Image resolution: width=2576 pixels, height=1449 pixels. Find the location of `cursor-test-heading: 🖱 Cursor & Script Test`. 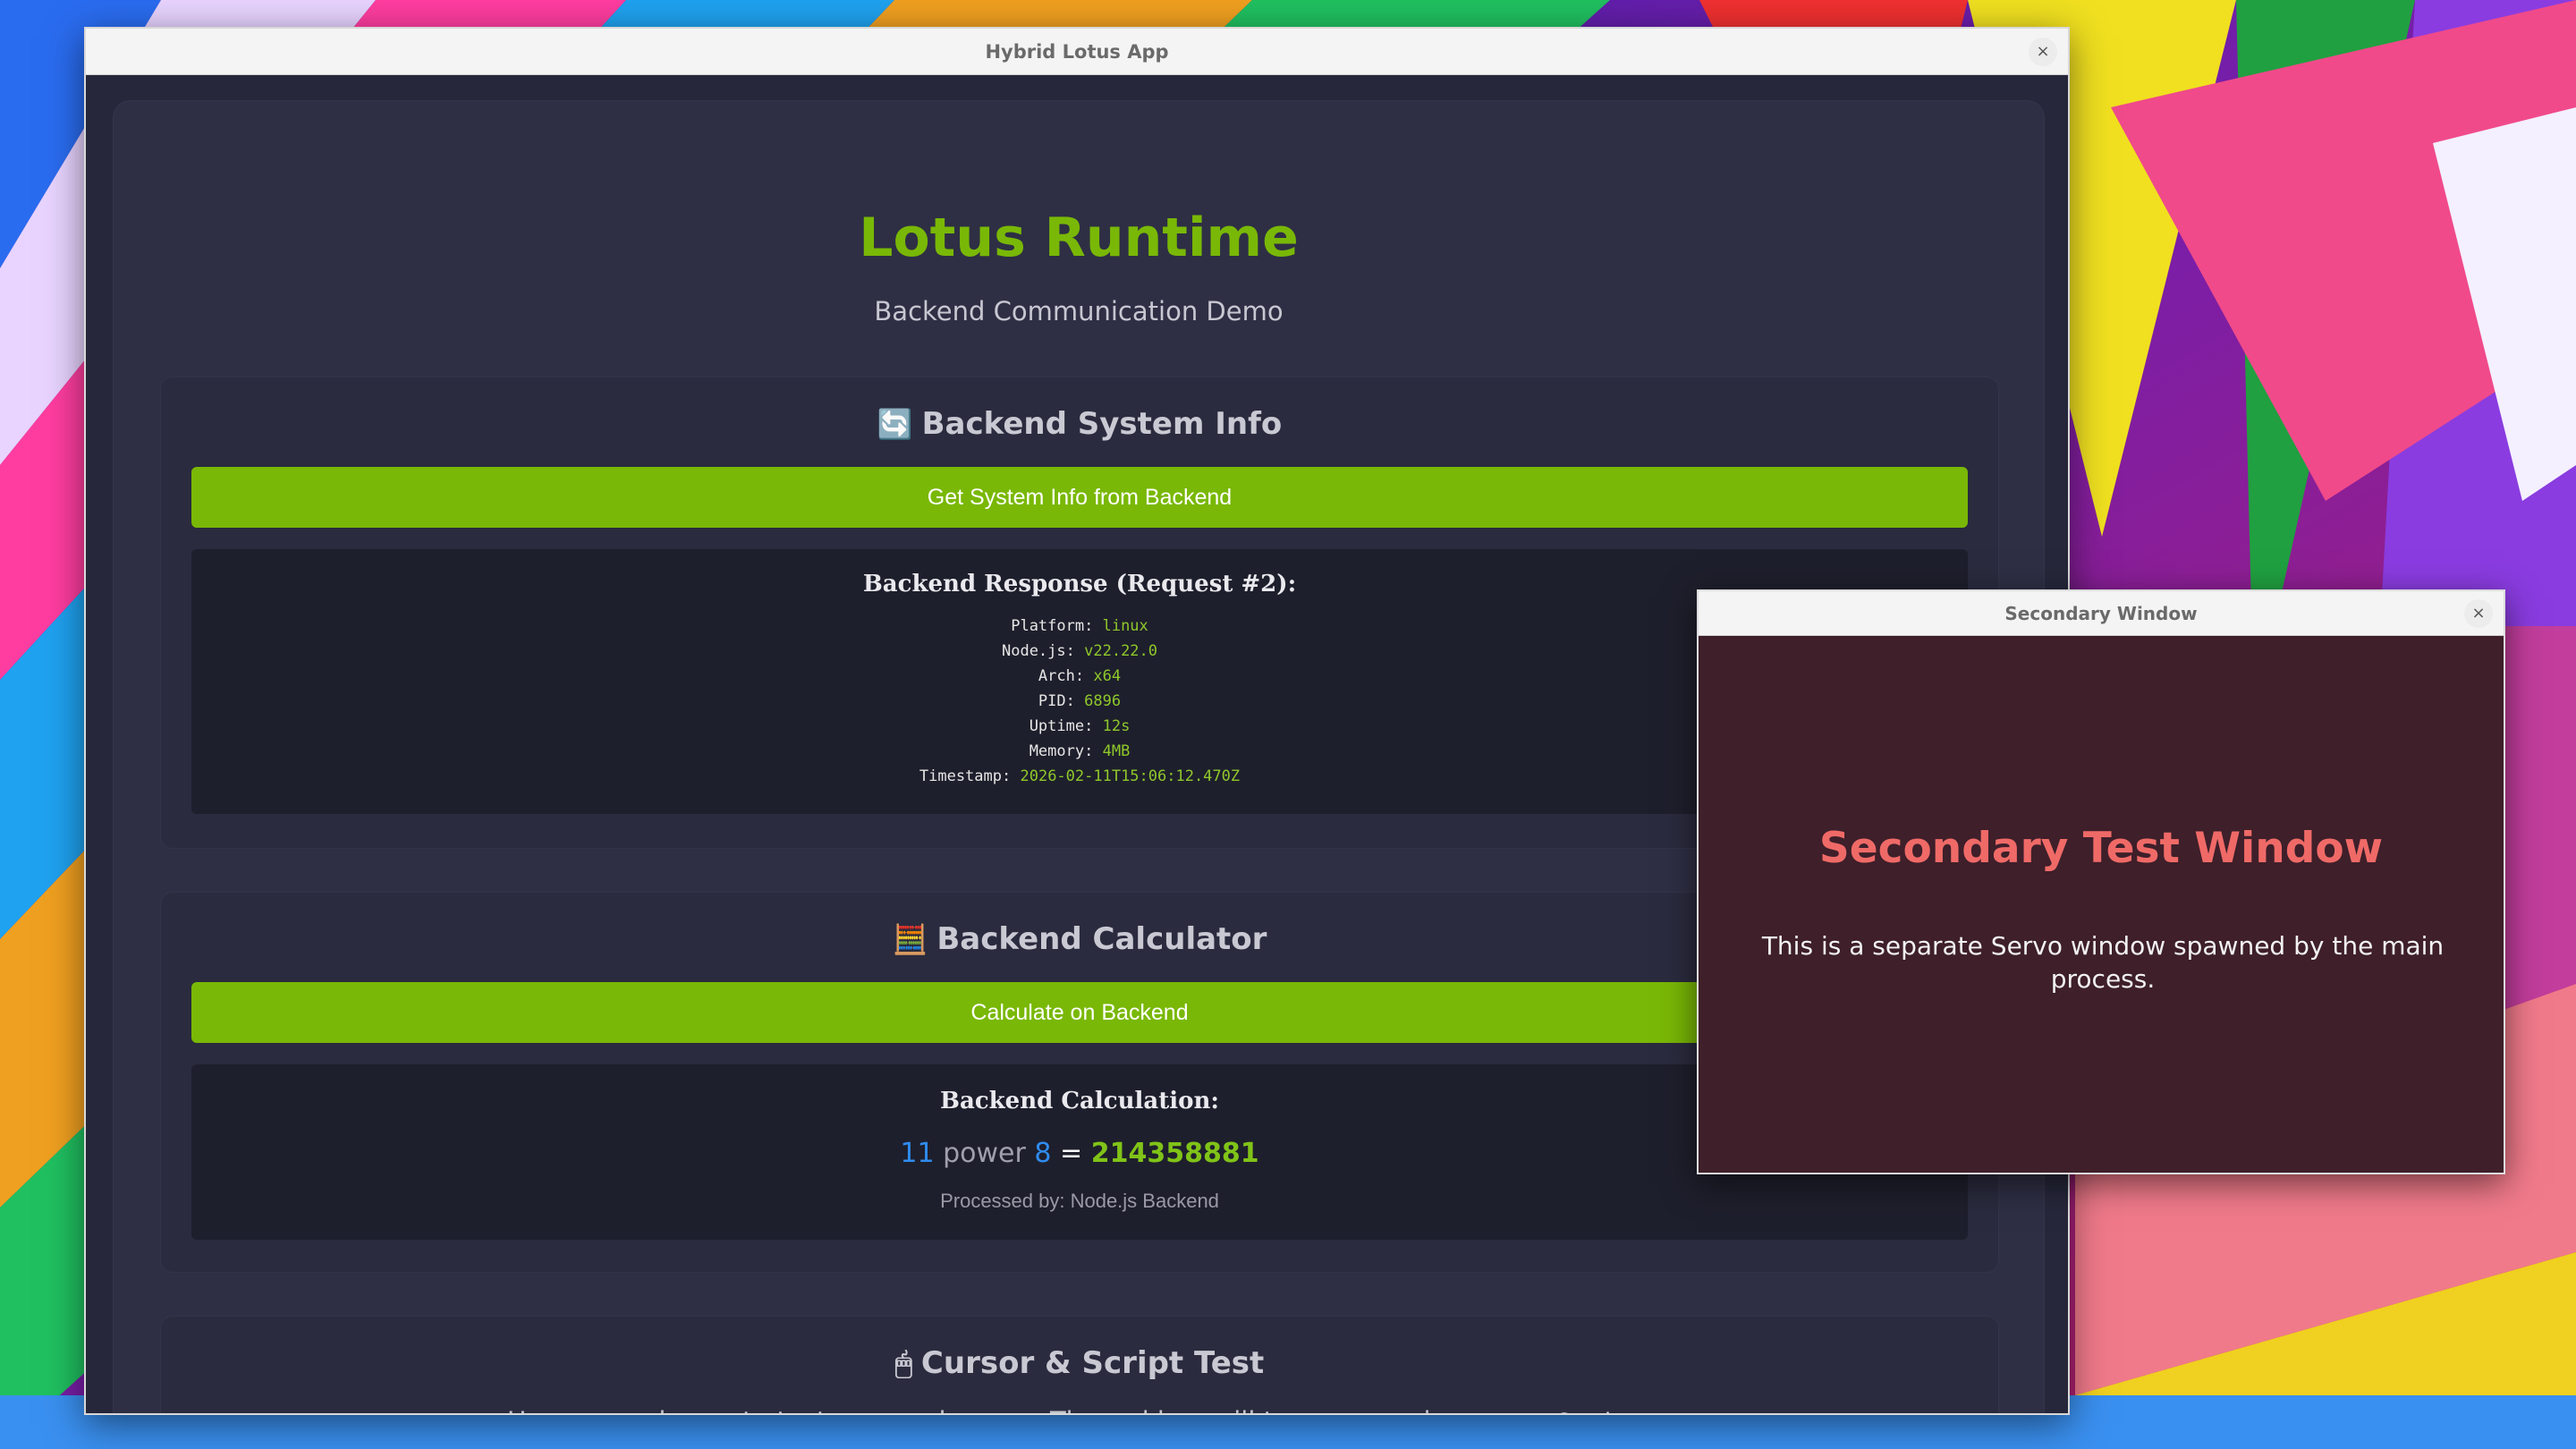

cursor-test-heading: 🖱 Cursor & Script Test is located at coordinates (1079, 1363).